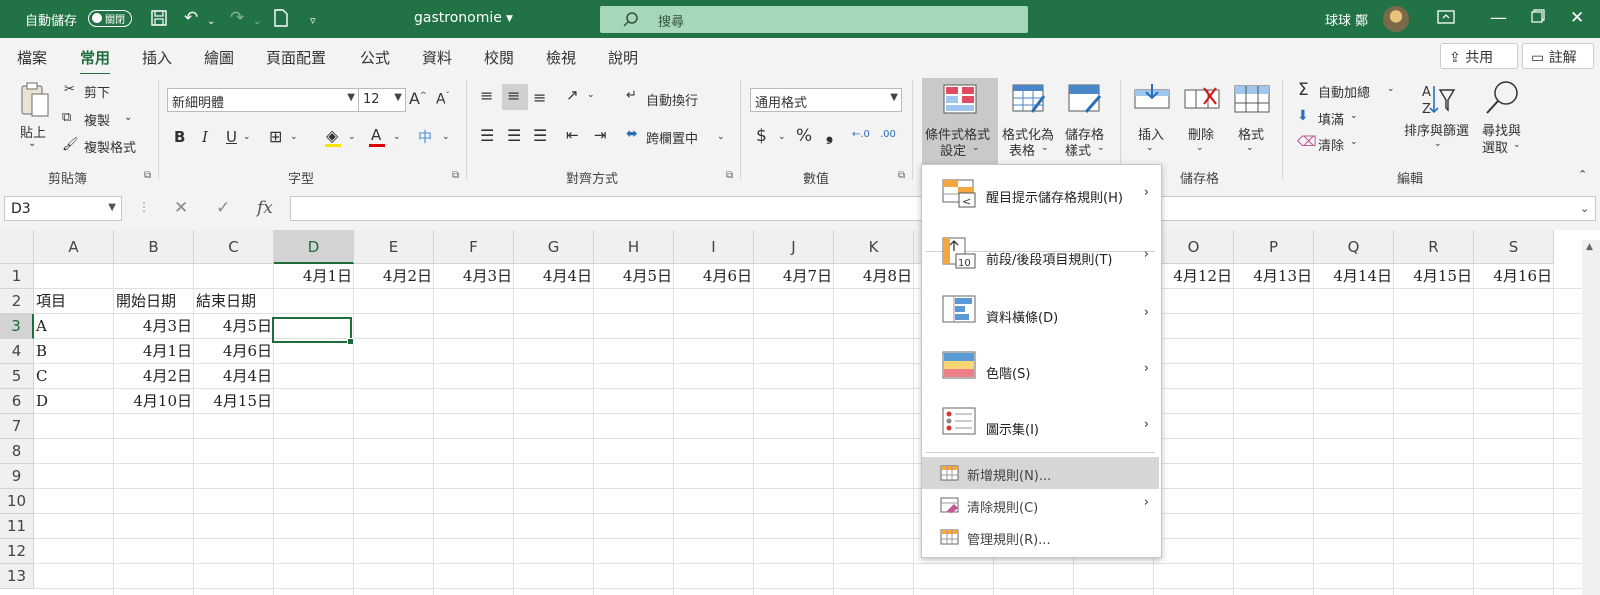 Image resolution: width=1600 pixels, height=595 pixels. What do you see at coordinates (1354, 142) in the screenshot?
I see `clear-dropdown-icon: ⌄` at bounding box center [1354, 142].